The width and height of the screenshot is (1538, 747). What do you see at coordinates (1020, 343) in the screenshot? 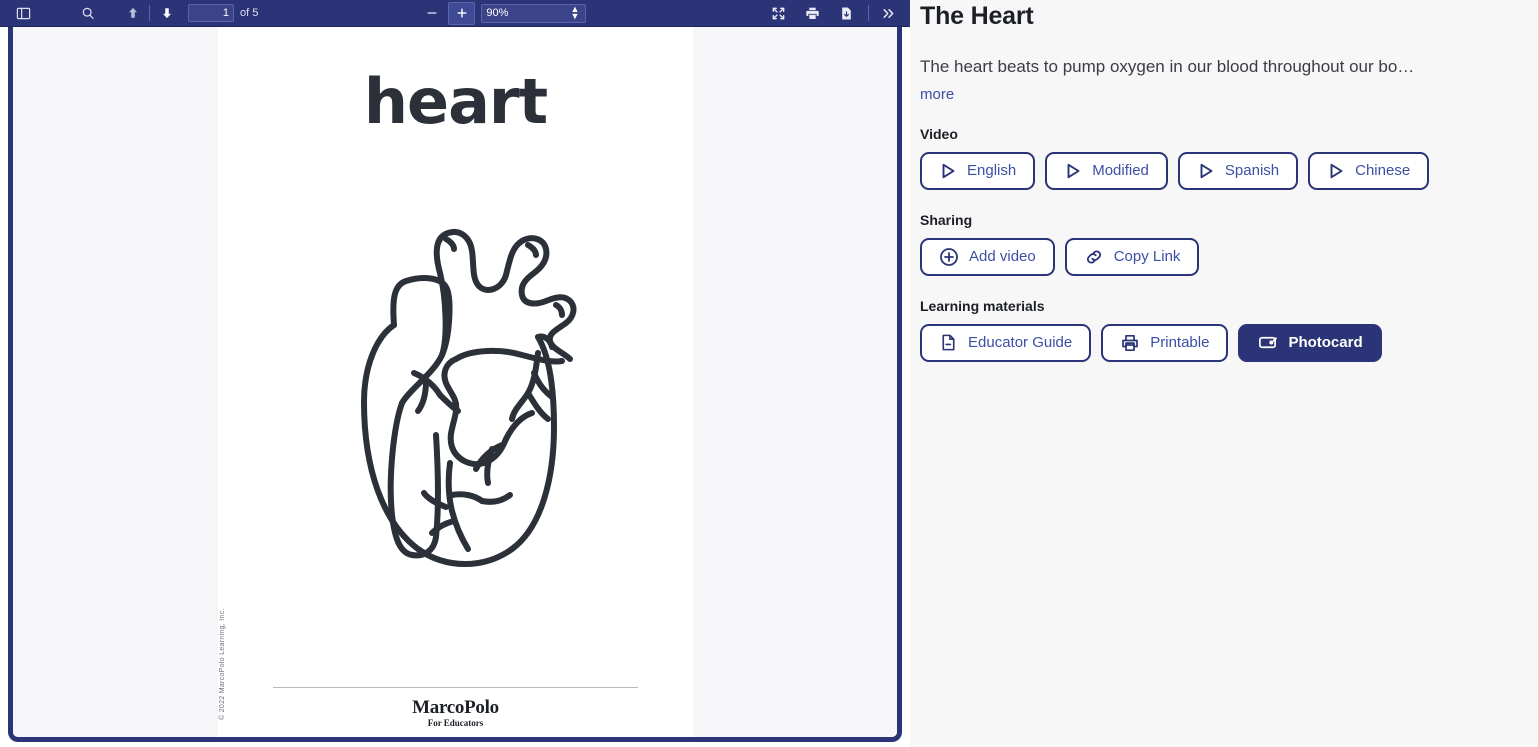
I see `educator-guide-label: Educator Guide` at bounding box center [1020, 343].